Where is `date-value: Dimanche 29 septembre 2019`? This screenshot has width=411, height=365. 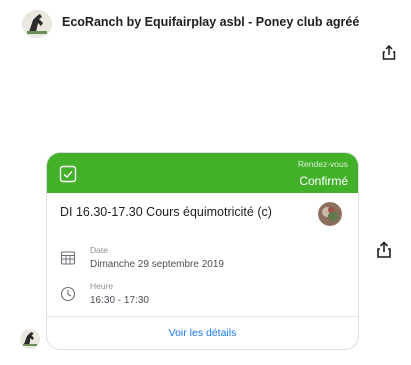
date-value: Dimanche 29 septembre 2019 is located at coordinates (157, 264).